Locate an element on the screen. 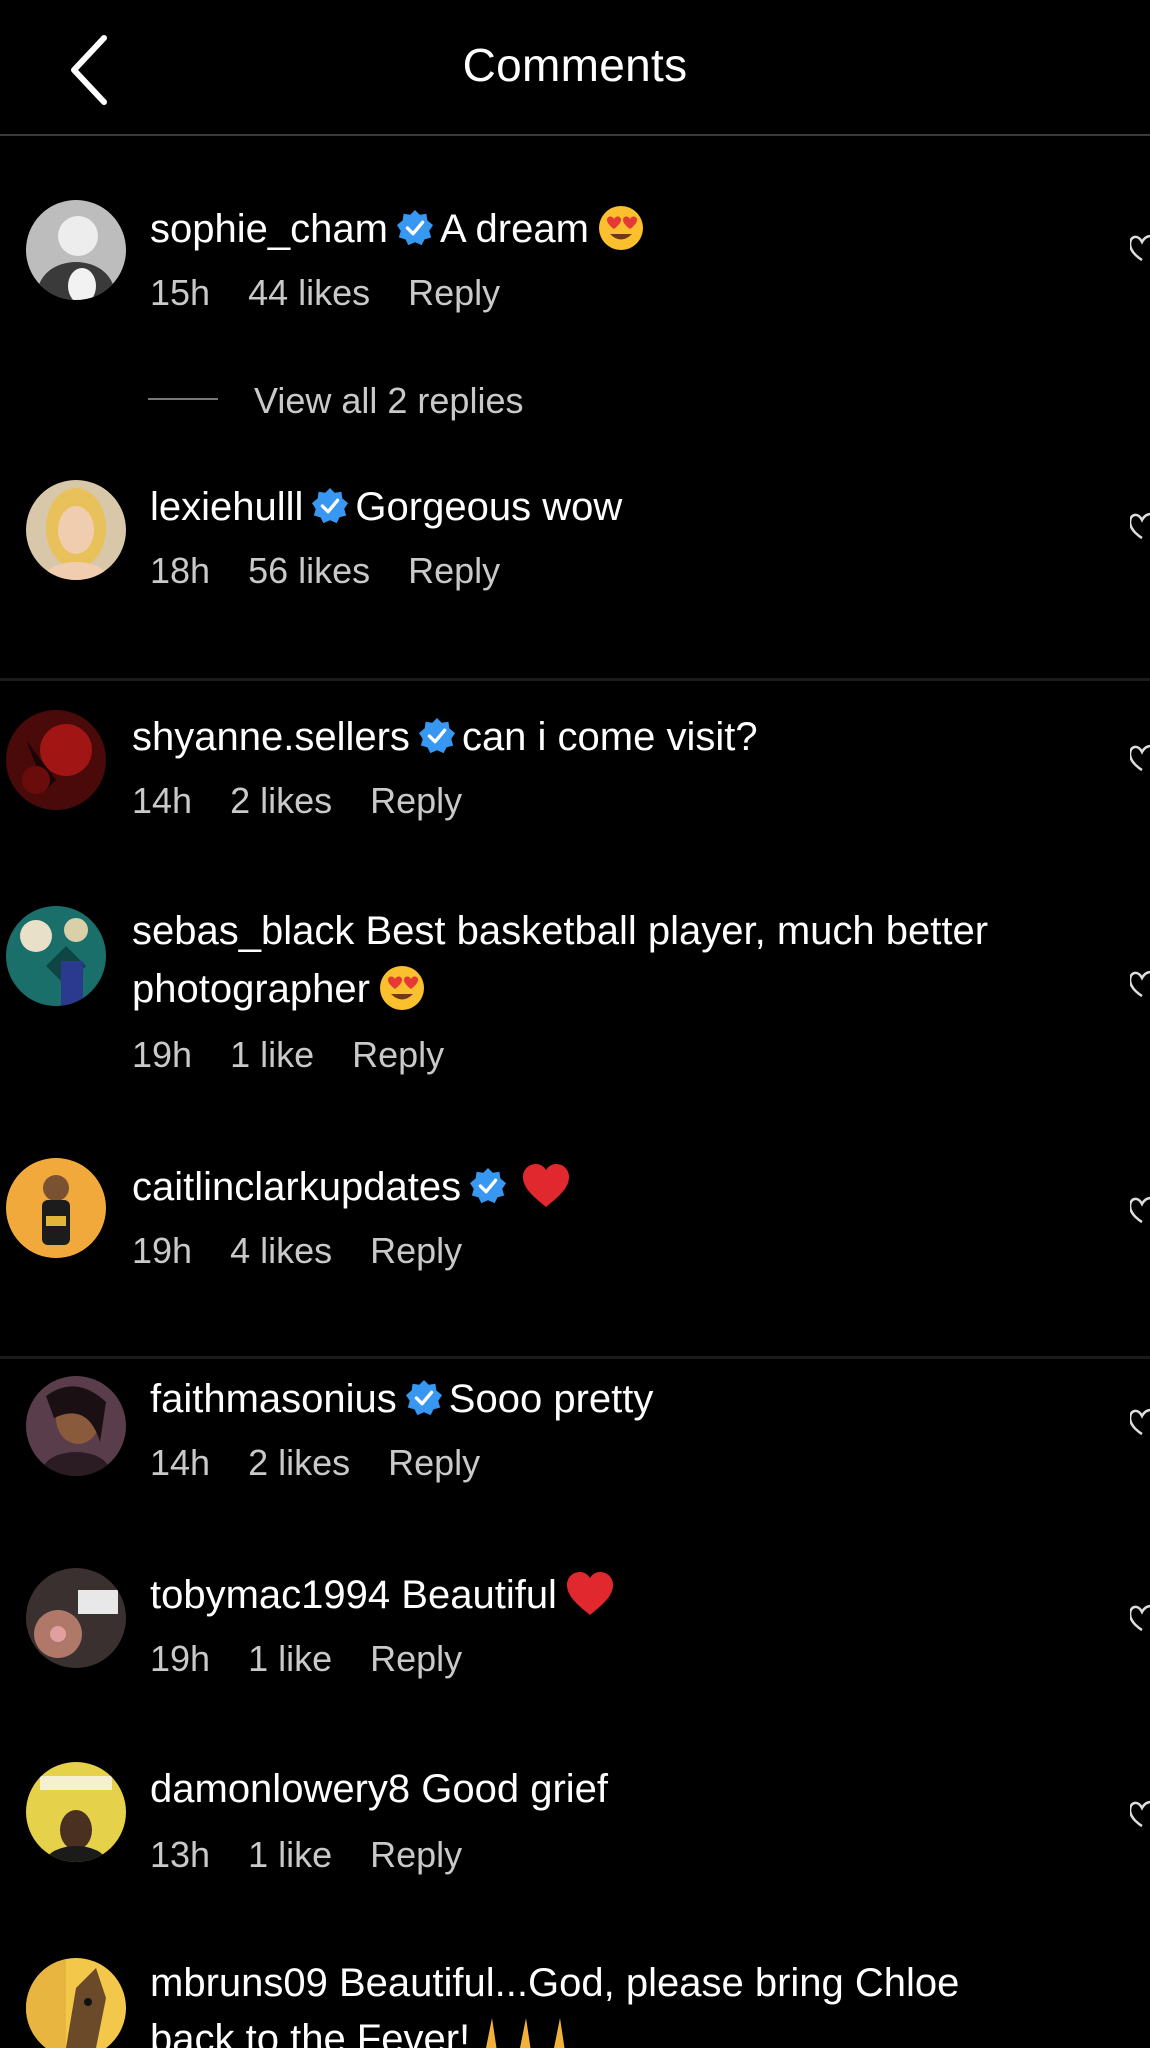 This screenshot has height=2048, width=1150. comment-username: lexiehulll is located at coordinates (226, 507).